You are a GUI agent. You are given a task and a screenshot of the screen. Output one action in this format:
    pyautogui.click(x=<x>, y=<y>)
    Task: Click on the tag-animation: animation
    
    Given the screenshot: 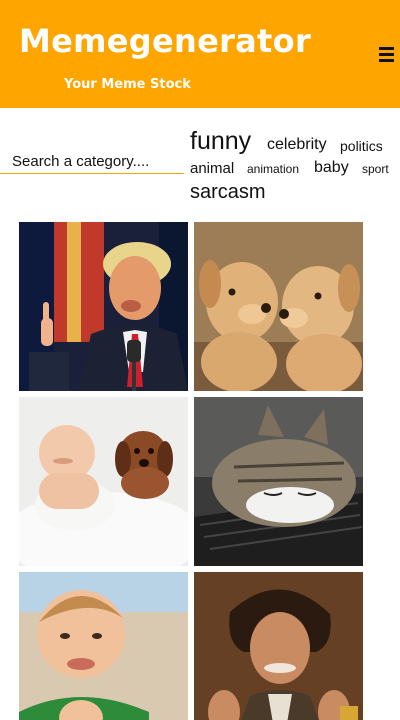 What is the action you would take?
    pyautogui.click(x=273, y=169)
    